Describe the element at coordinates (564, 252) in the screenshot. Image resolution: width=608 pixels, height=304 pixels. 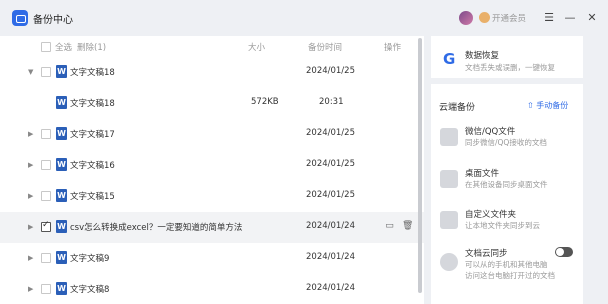
I see `sync-toggle` at that location.